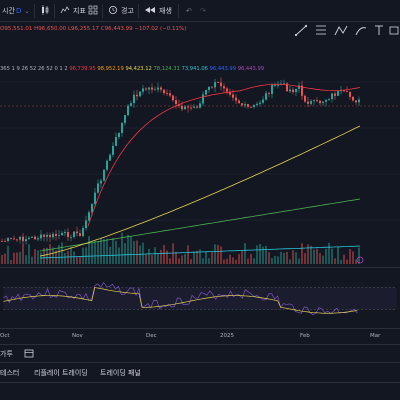 This screenshot has width=400, height=400. I want to click on templates-icon, so click(93, 11).